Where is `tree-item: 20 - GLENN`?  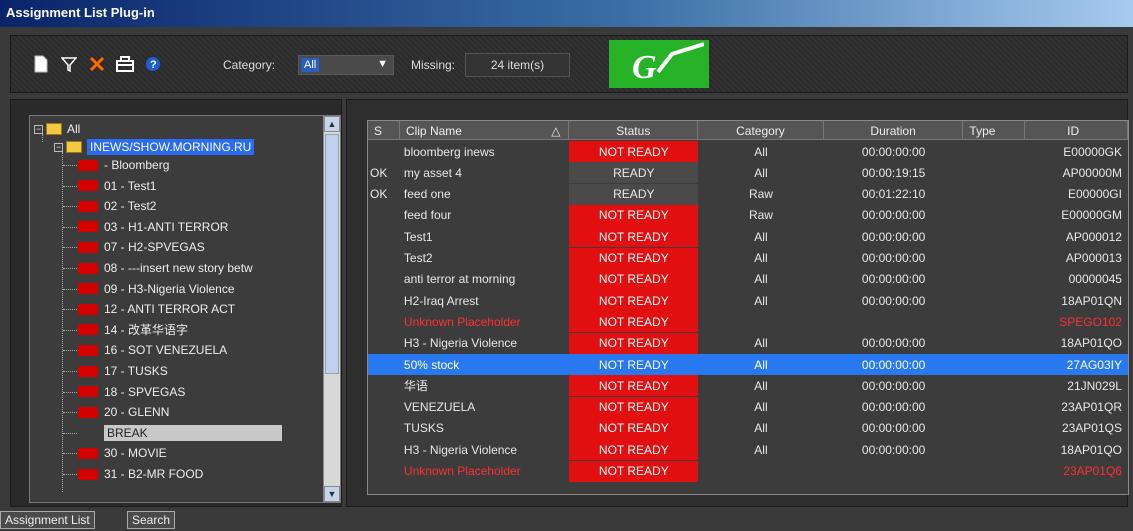 tree-item: 20 - GLENN is located at coordinates (123, 412).